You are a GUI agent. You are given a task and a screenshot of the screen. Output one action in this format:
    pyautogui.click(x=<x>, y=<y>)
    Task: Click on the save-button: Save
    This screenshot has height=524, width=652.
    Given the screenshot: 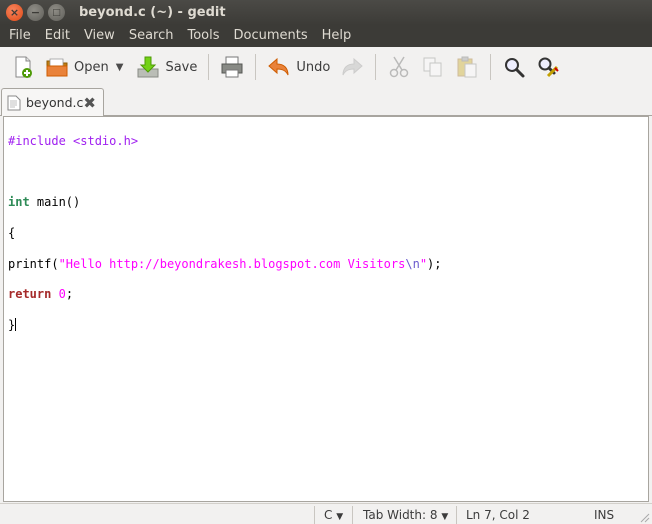 What is the action you would take?
    pyautogui.click(x=166, y=67)
    